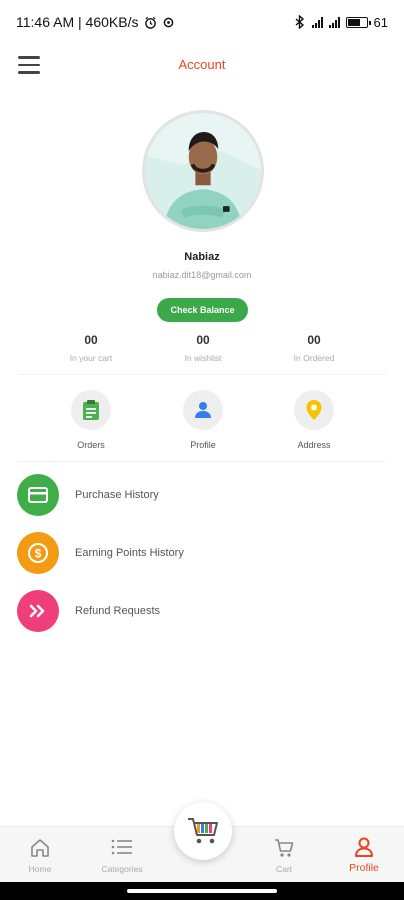 The width and height of the screenshot is (404, 900). Describe the element at coordinates (358, 22) in the screenshot. I see `battery-icon` at that location.